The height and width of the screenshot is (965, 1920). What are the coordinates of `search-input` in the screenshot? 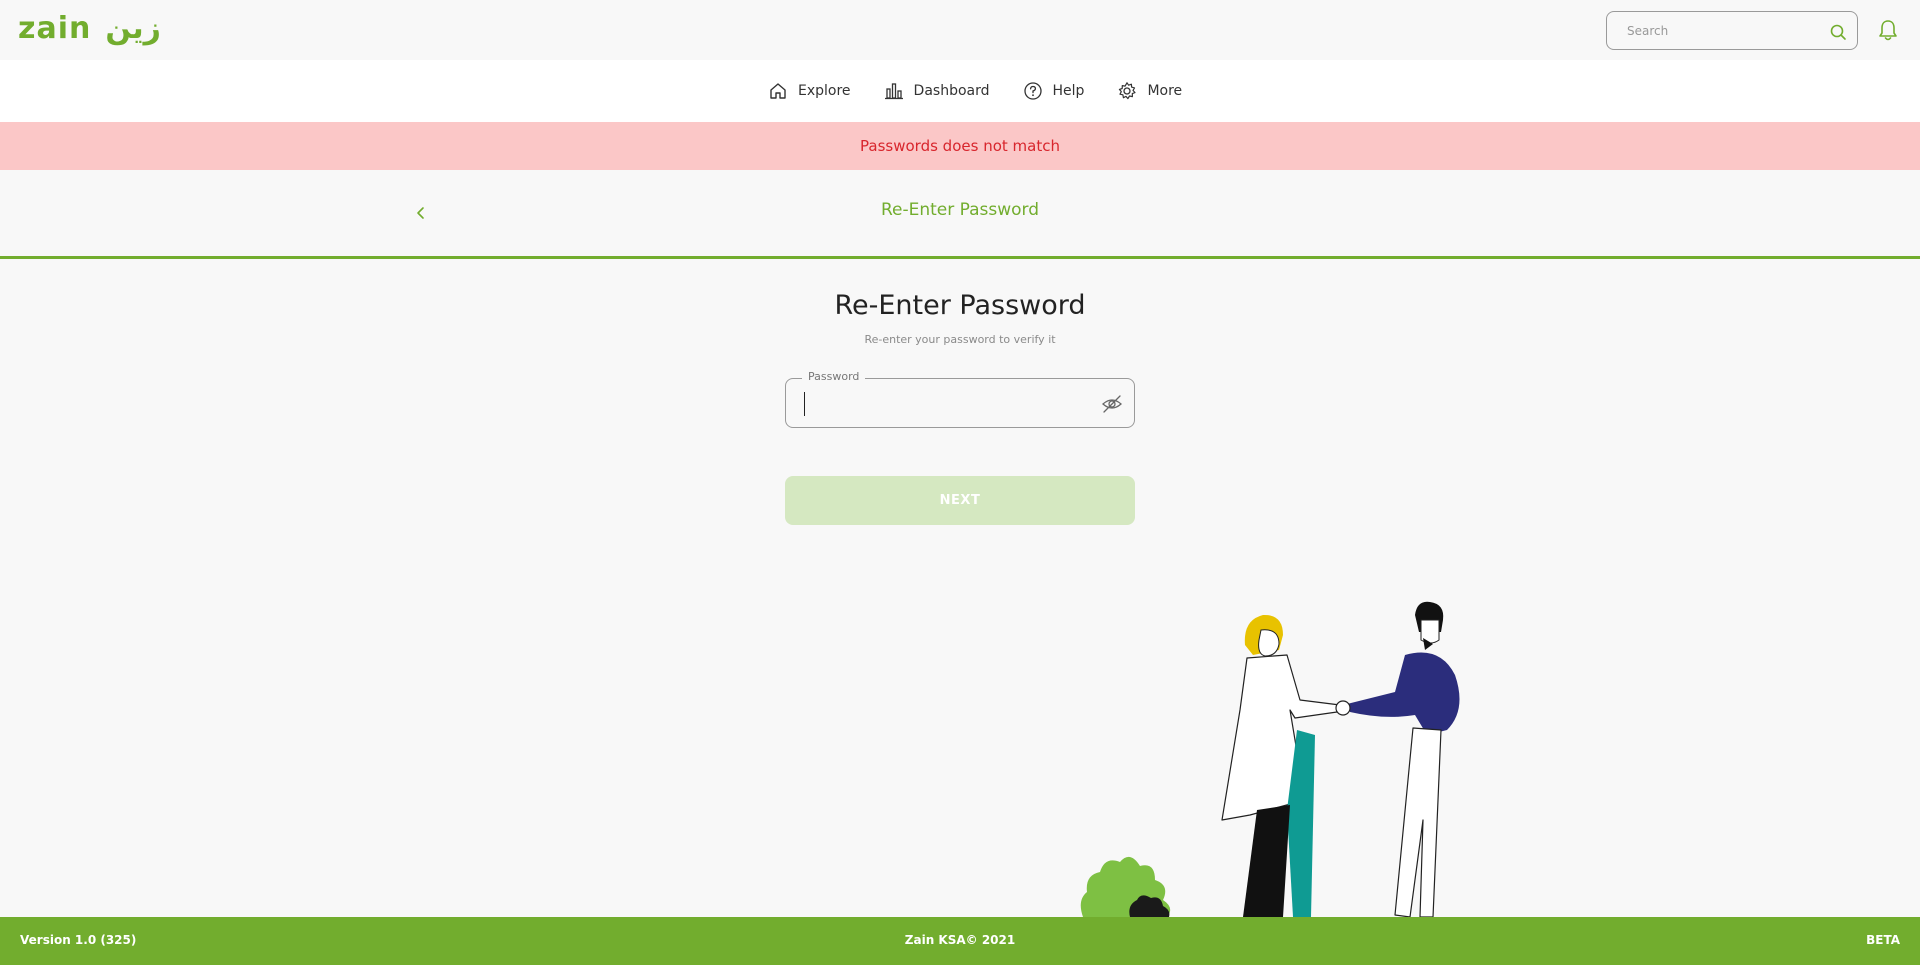 It's located at (1722, 31).